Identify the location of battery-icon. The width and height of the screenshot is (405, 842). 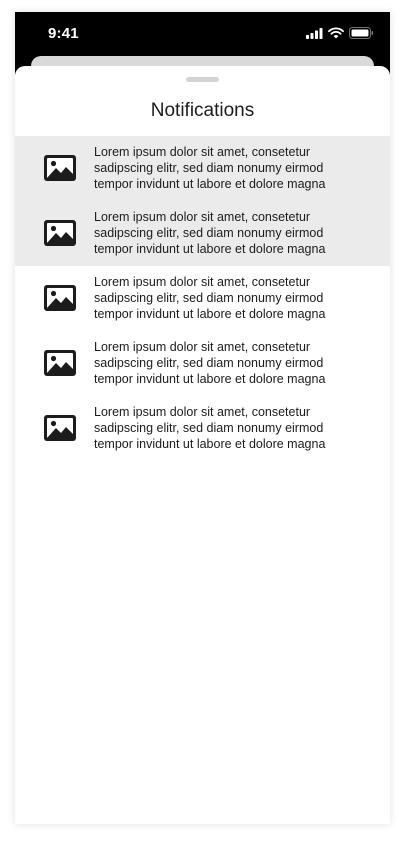
(361, 33).